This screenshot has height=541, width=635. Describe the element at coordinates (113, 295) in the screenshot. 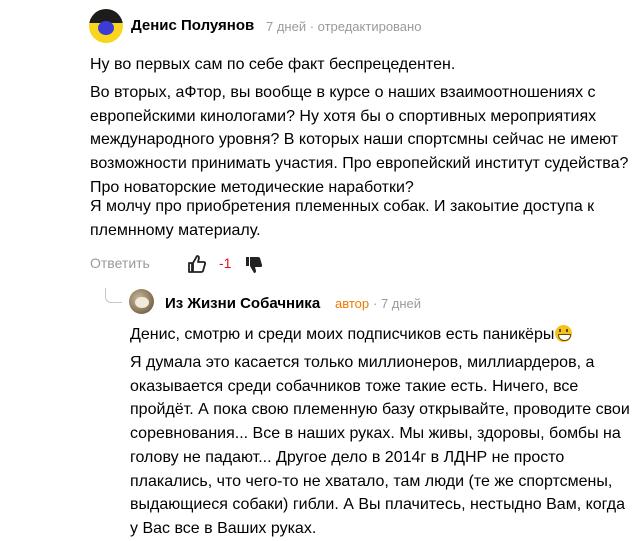

I see `thread-connector` at that location.